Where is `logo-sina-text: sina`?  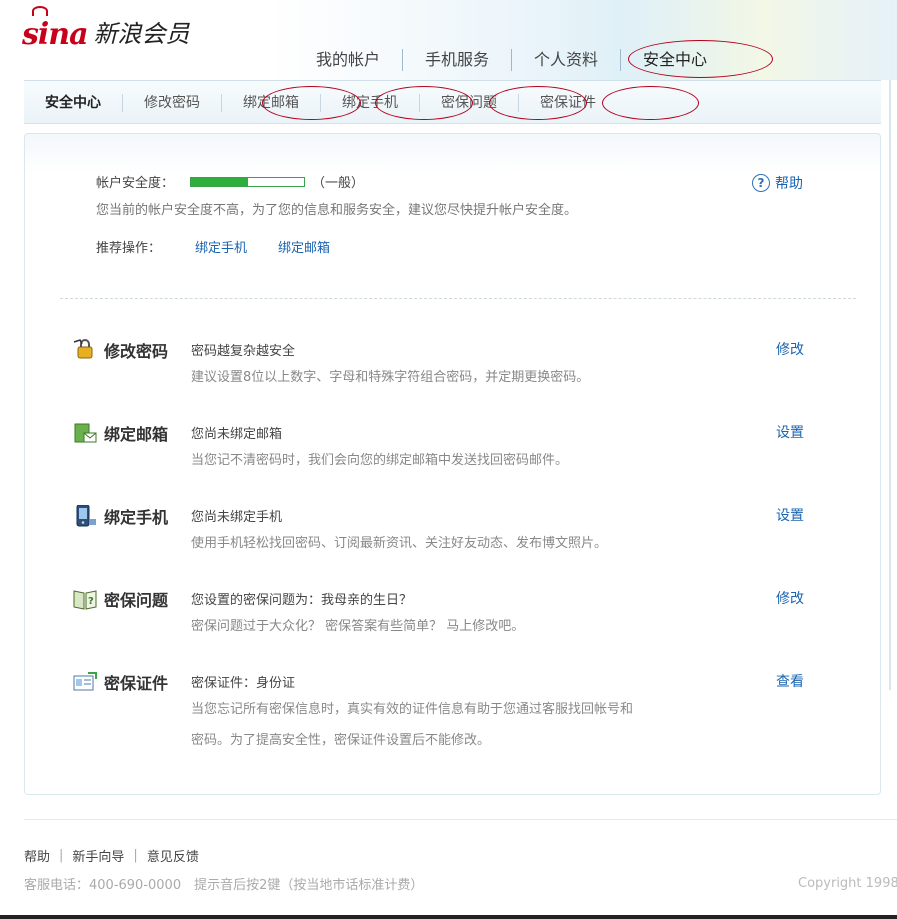 logo-sina-text: sina is located at coordinates (55, 34).